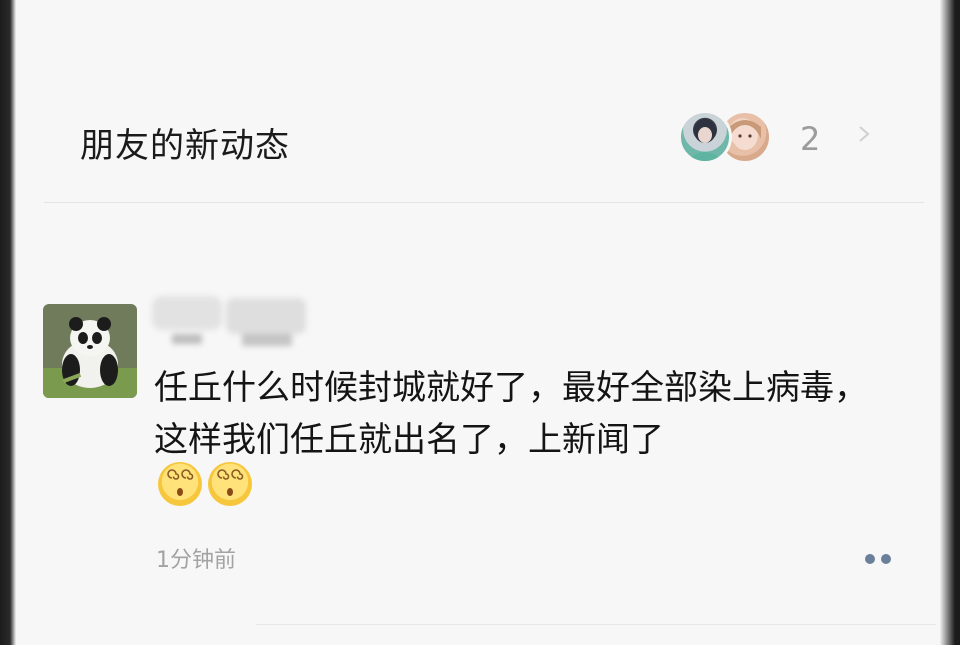 This screenshot has width=960, height=645. What do you see at coordinates (196, 560) in the screenshot?
I see `post-time: 1分钟前` at bounding box center [196, 560].